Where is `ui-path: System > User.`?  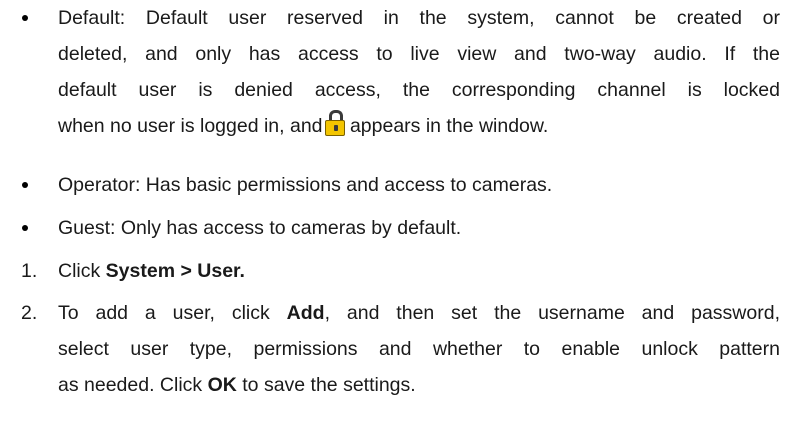
ui-path: System > User. is located at coordinates (175, 271).